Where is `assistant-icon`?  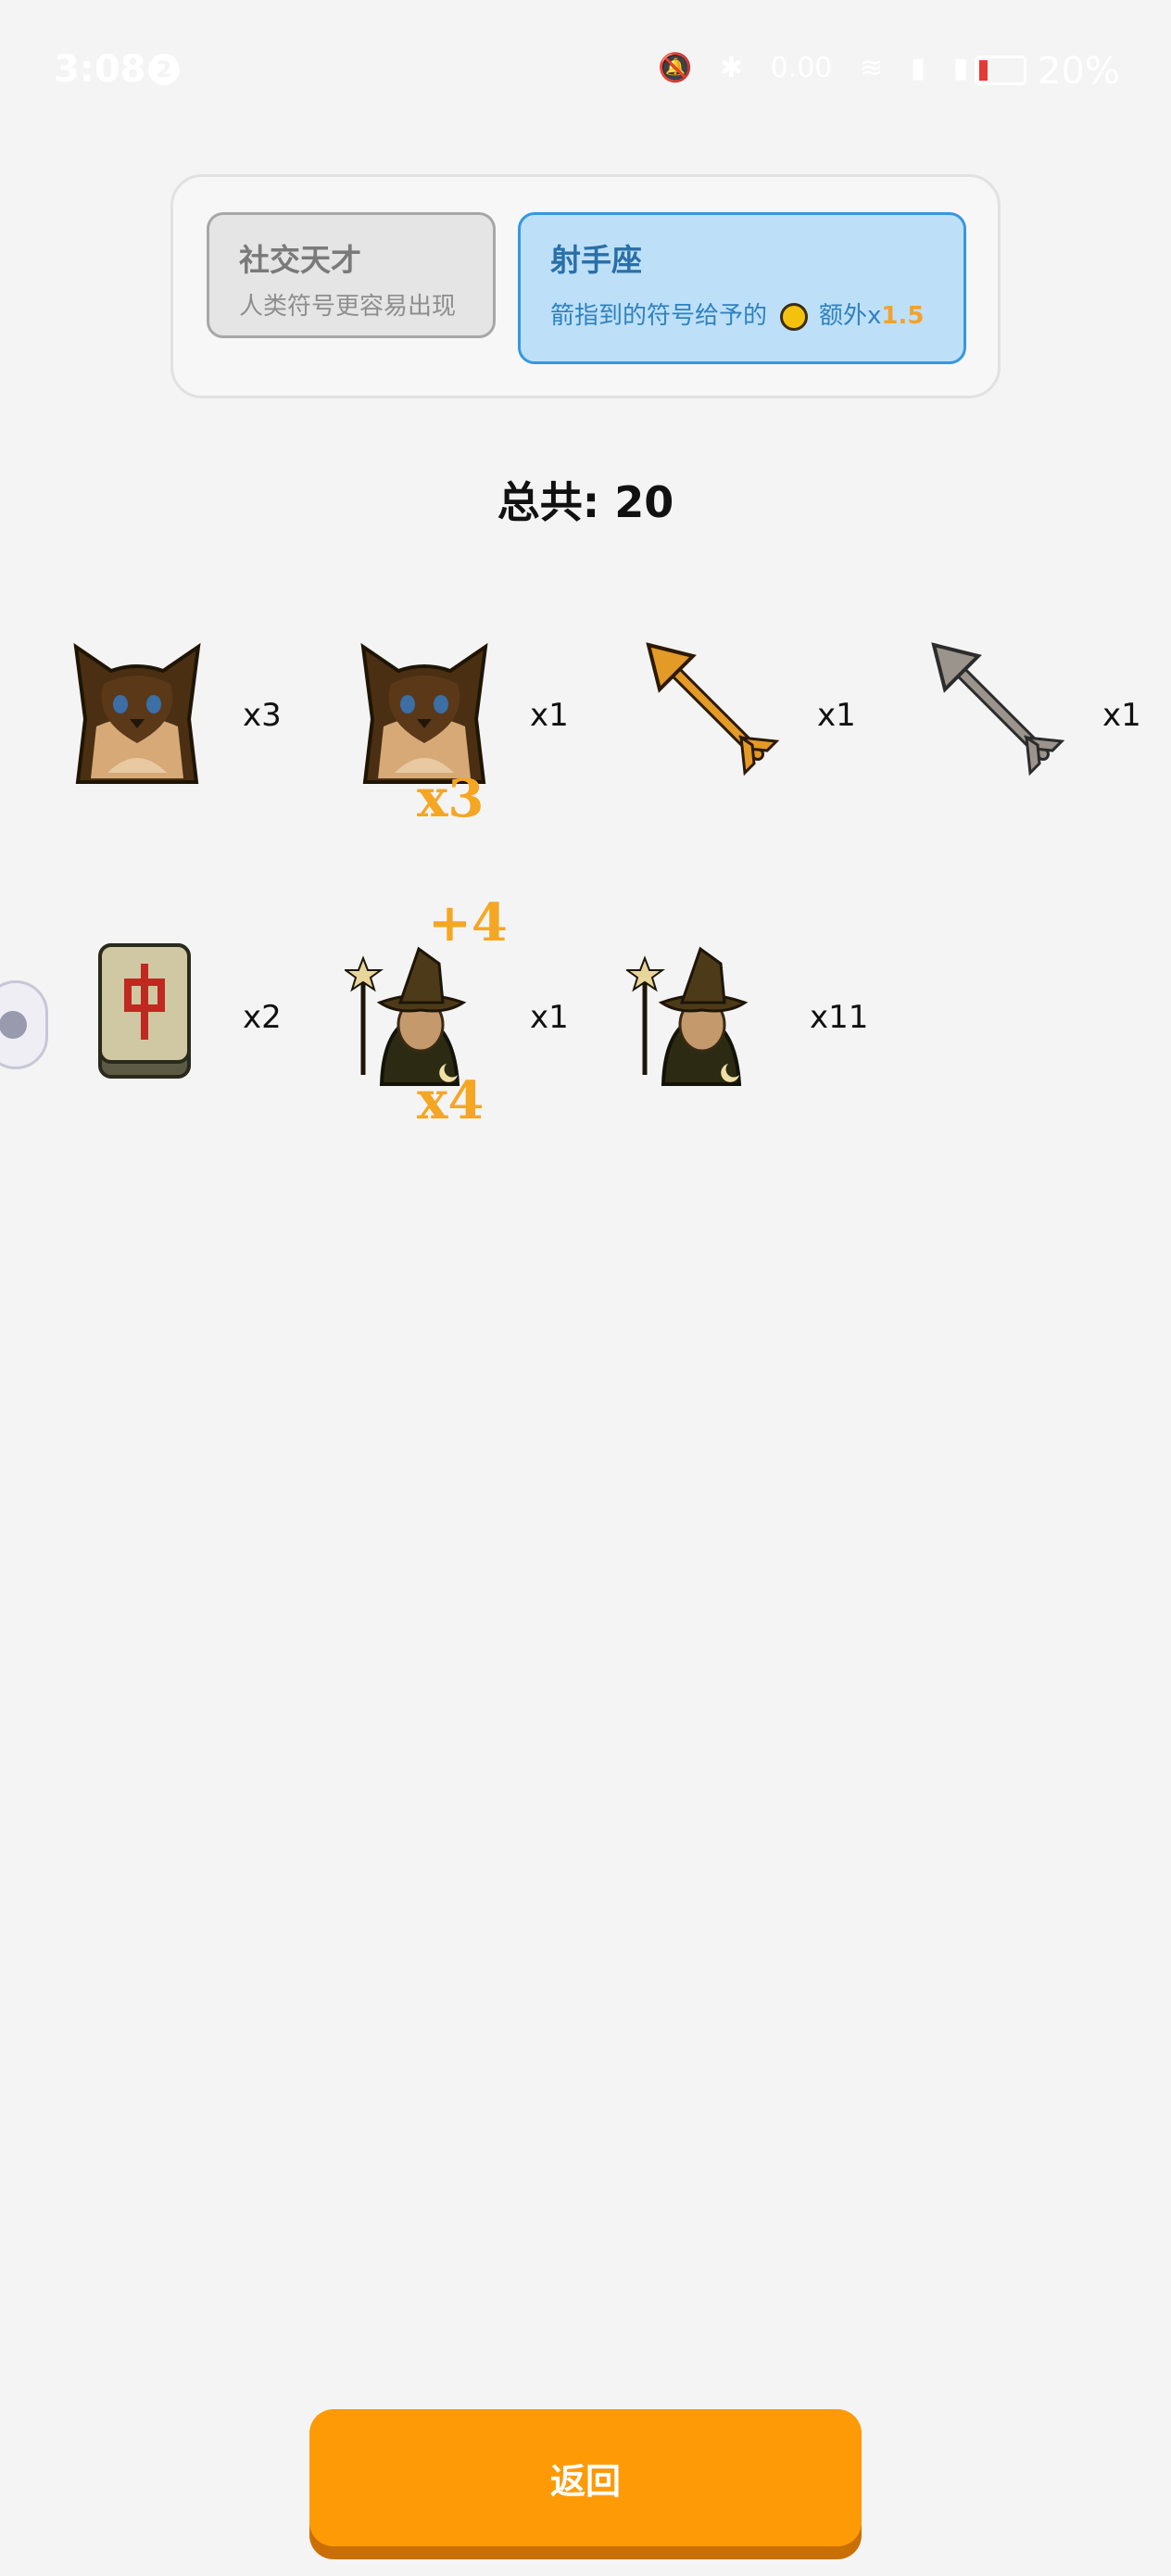 assistant-icon is located at coordinates (14, 1025).